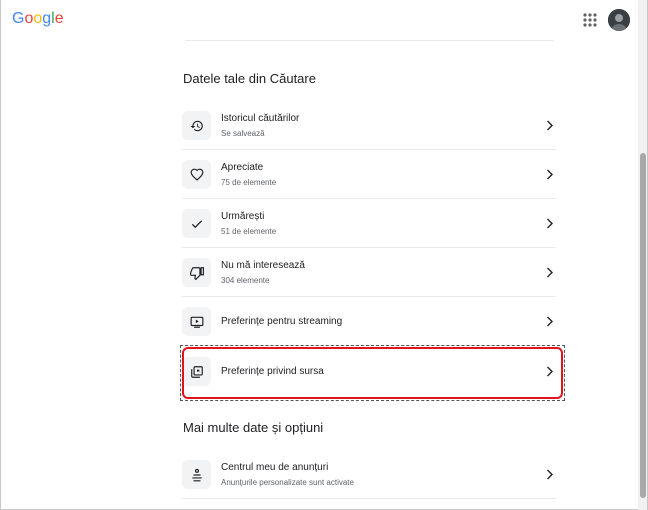  Describe the element at coordinates (369, 498) in the screenshot. I see `row-divider` at that location.